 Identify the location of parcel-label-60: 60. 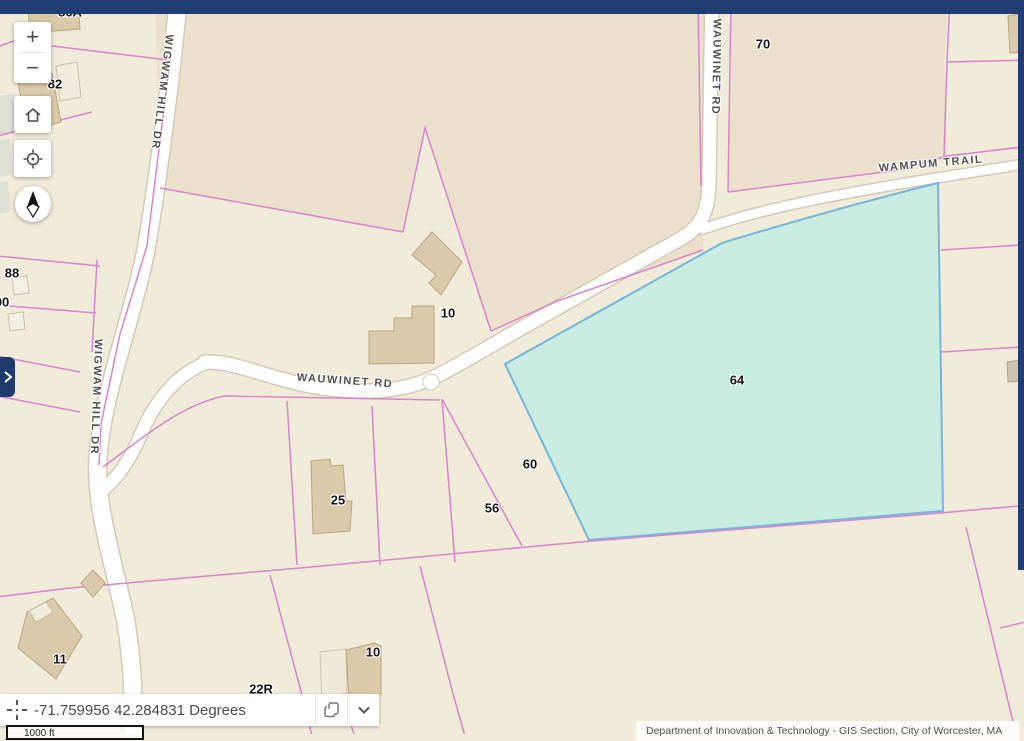
(530, 464).